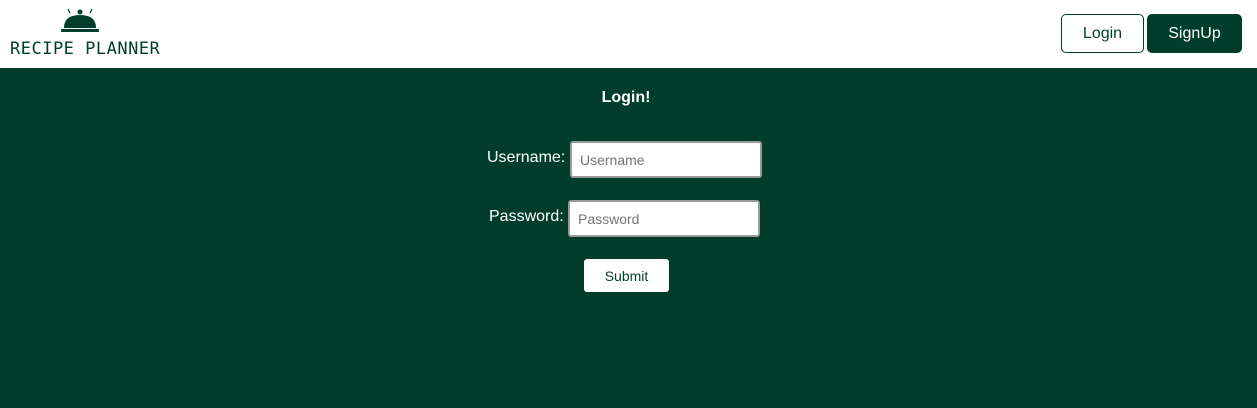 The image size is (1257, 408). Describe the element at coordinates (85, 49) in the screenshot. I see `brand-name: RECIPE PLANNER` at that location.